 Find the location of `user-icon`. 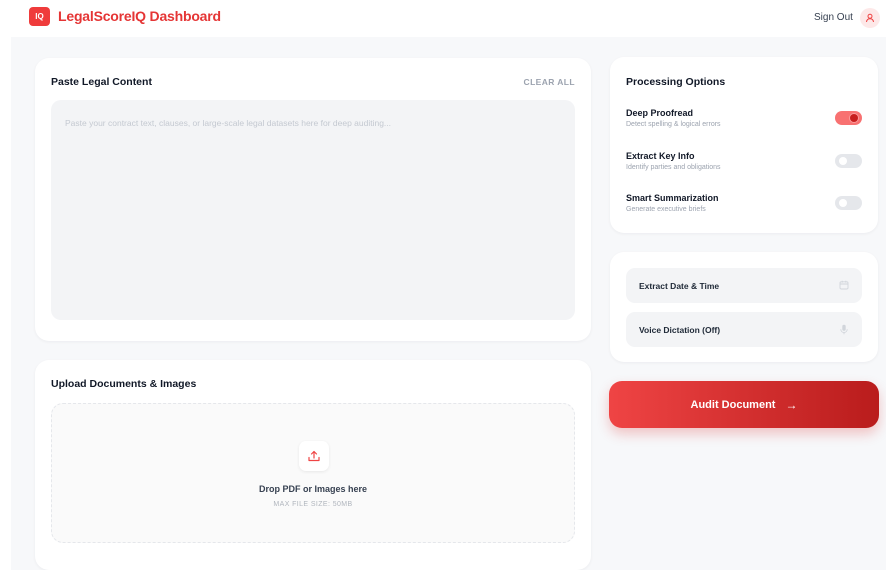

user-icon is located at coordinates (870, 18).